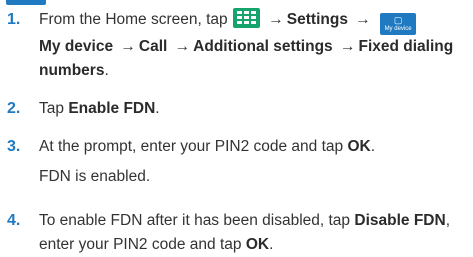  I want to click on apps-grid-icon, so click(246, 18).